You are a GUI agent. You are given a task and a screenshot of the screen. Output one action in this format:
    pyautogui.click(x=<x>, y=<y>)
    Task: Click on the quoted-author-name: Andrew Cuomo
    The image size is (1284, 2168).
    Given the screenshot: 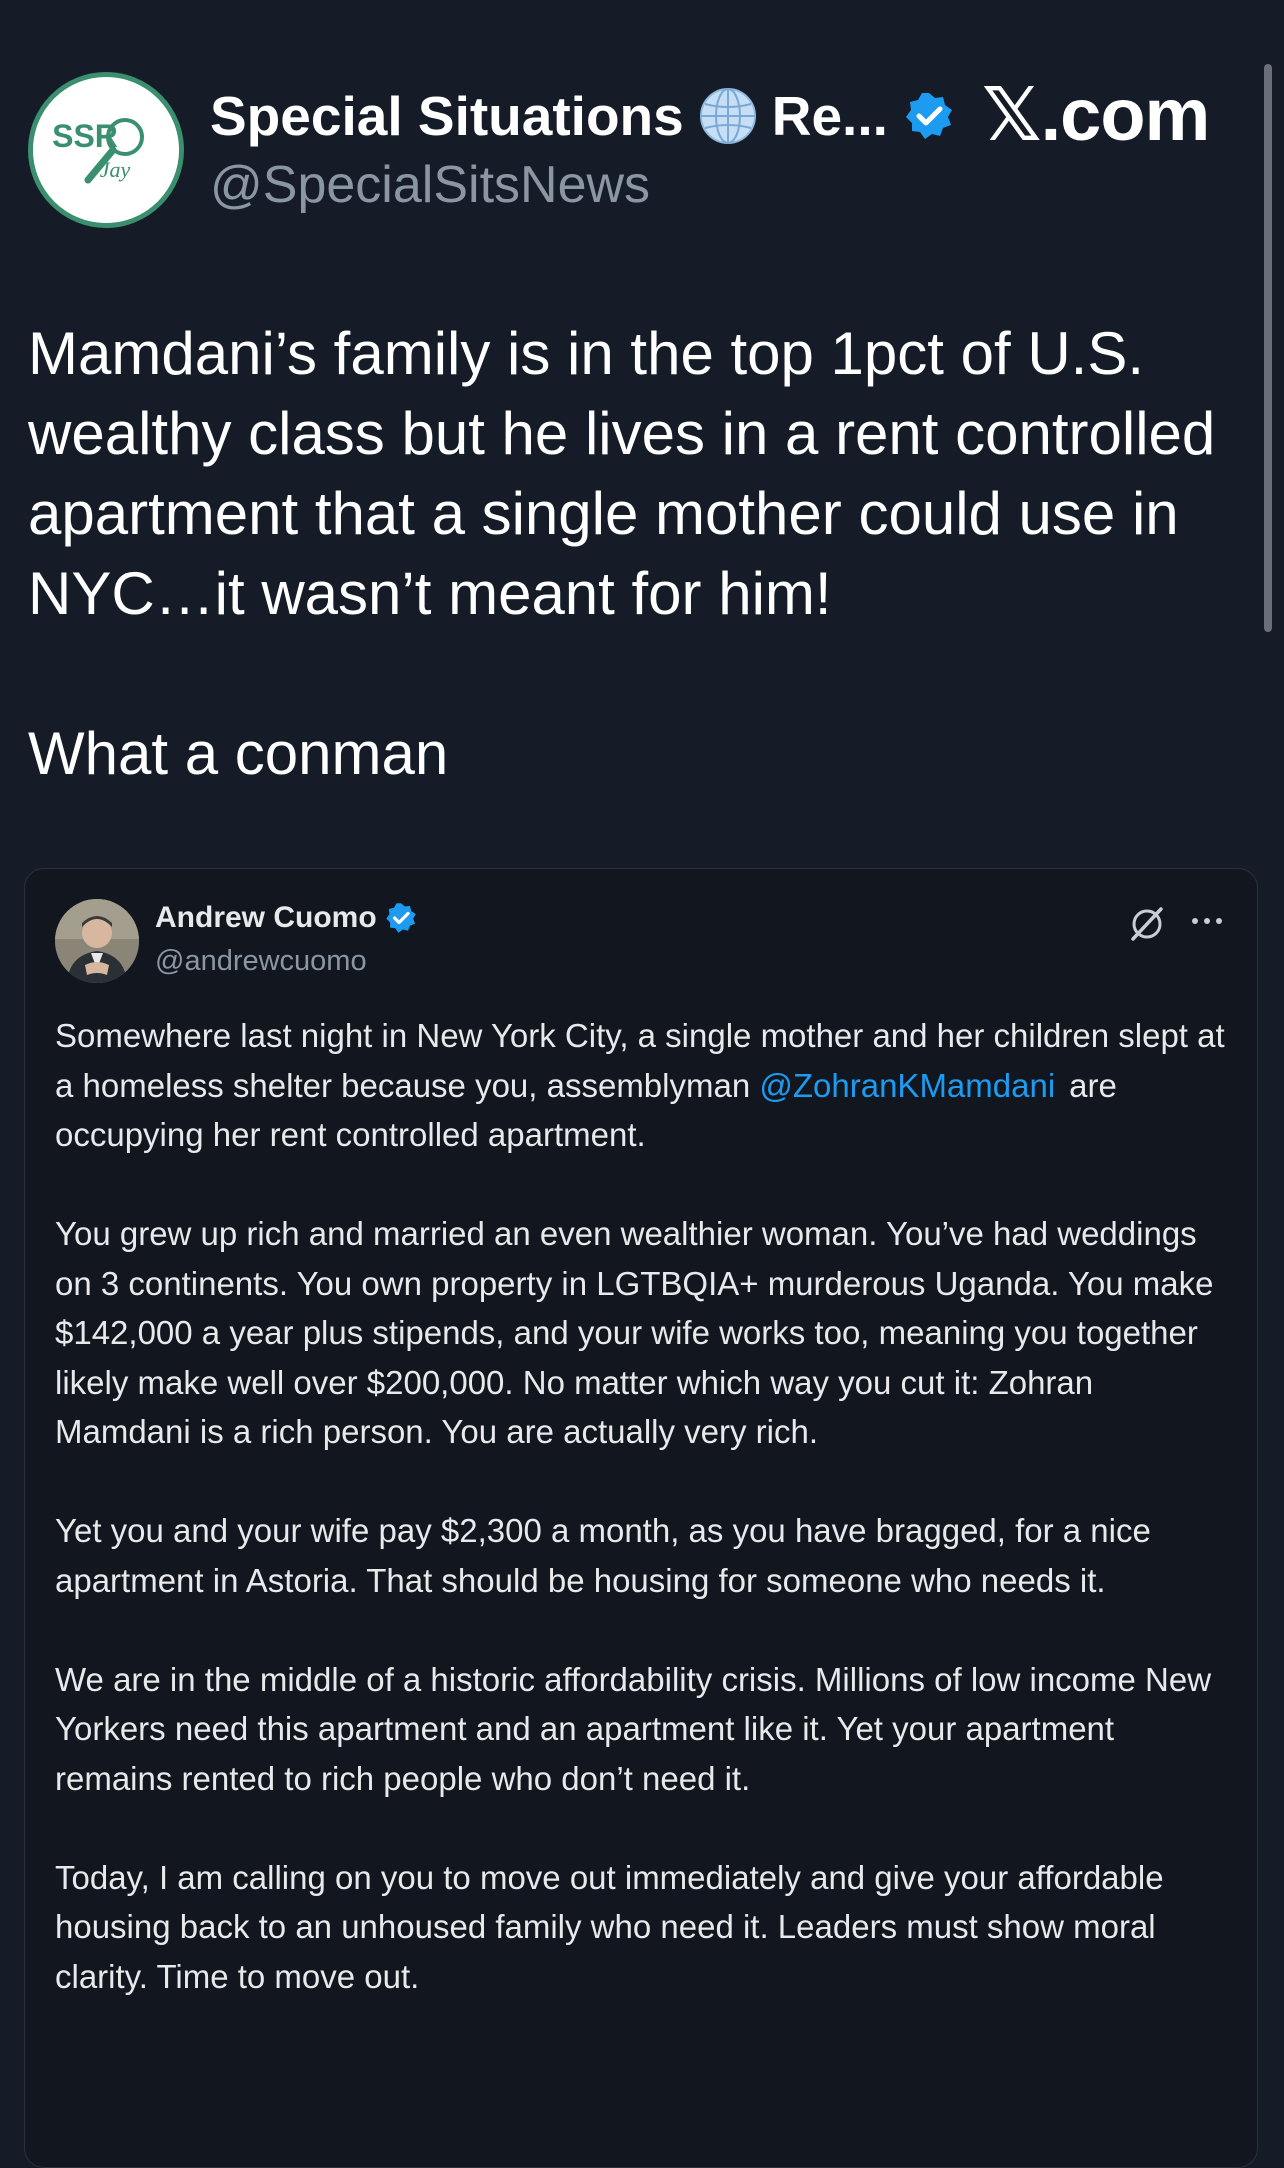 What is the action you would take?
    pyautogui.click(x=286, y=918)
    